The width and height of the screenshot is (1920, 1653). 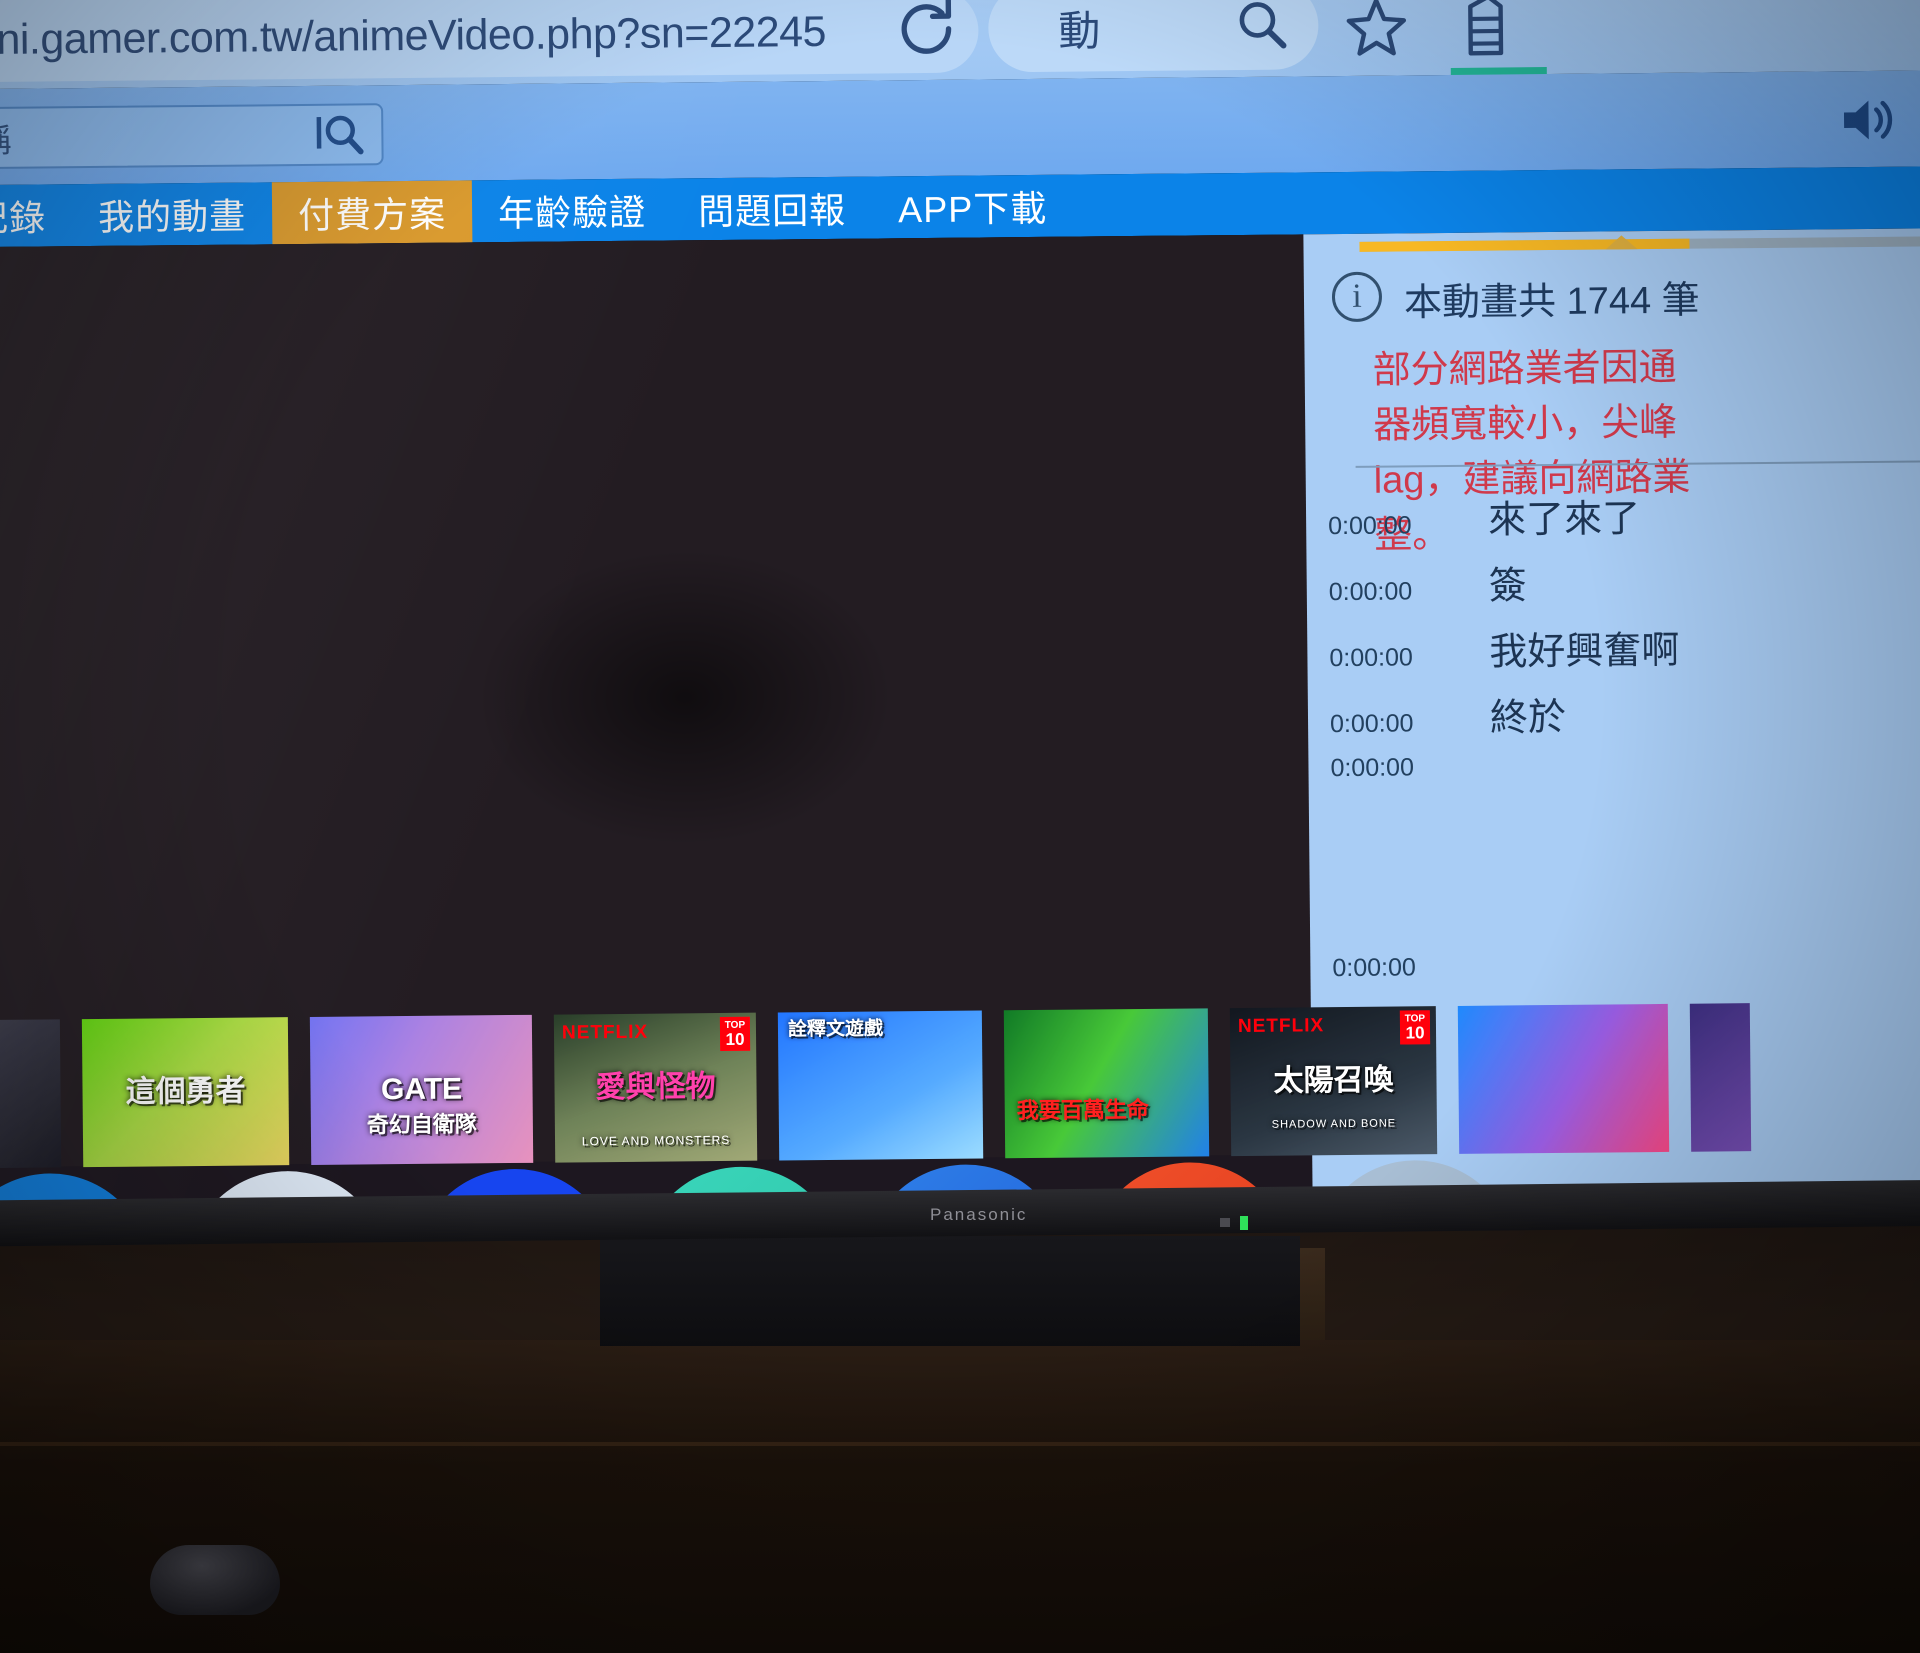 I want to click on thumbnail-title: 這個勇者, so click(x=185, y=1091).